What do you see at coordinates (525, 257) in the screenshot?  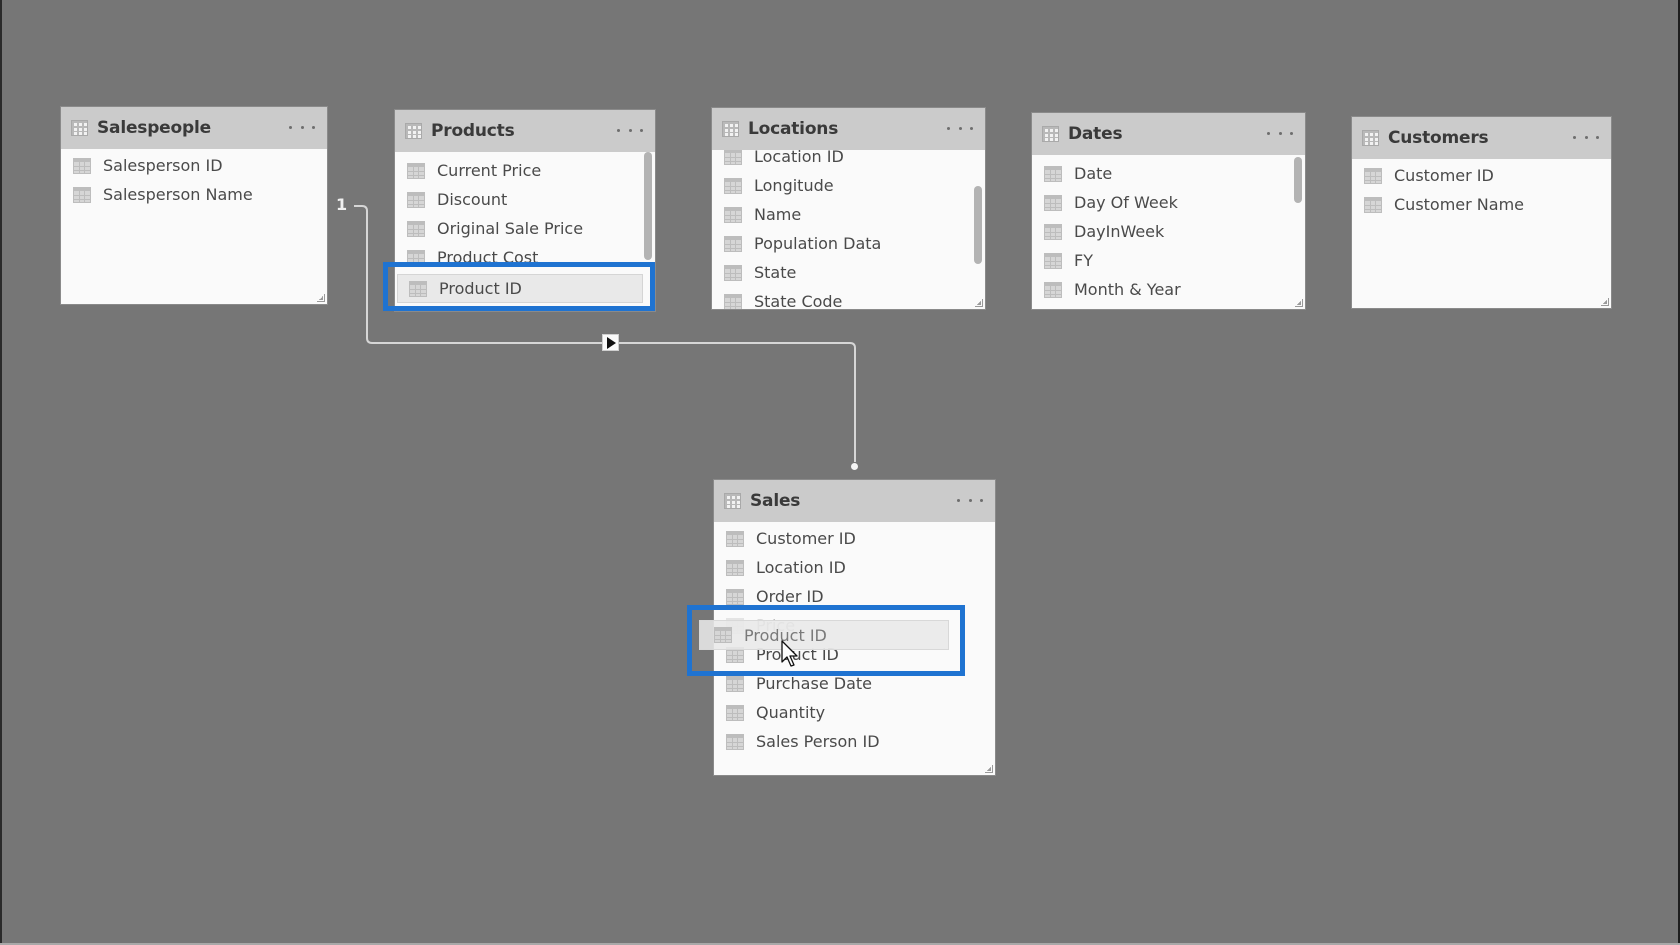 I see `field-row: Product Cost` at bounding box center [525, 257].